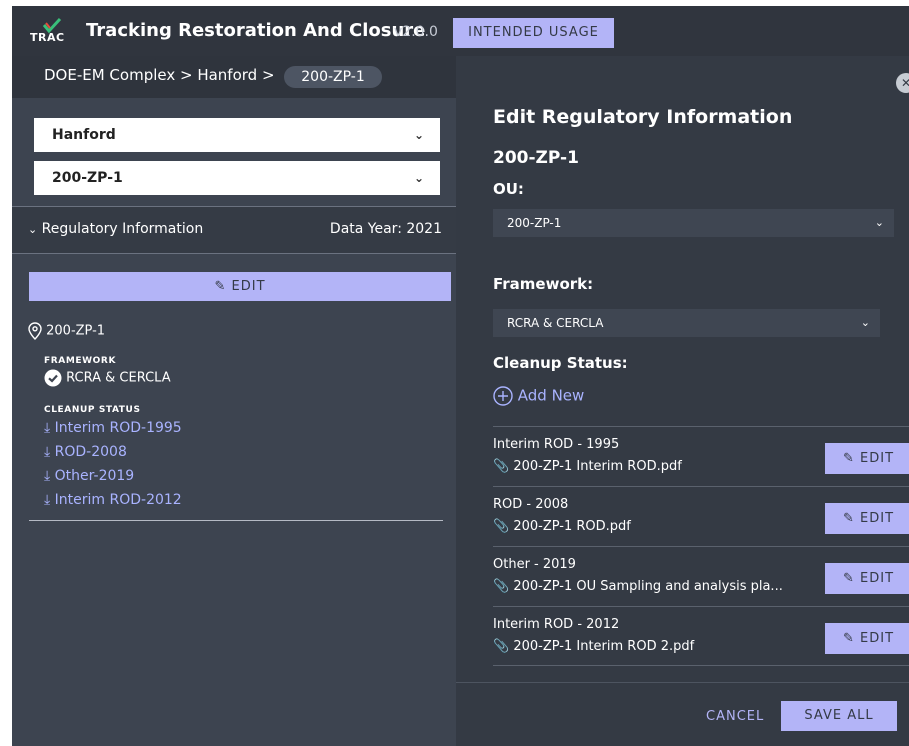 This screenshot has width=909, height=746. I want to click on ou-select-value: 200-ZP-1, so click(87, 178).